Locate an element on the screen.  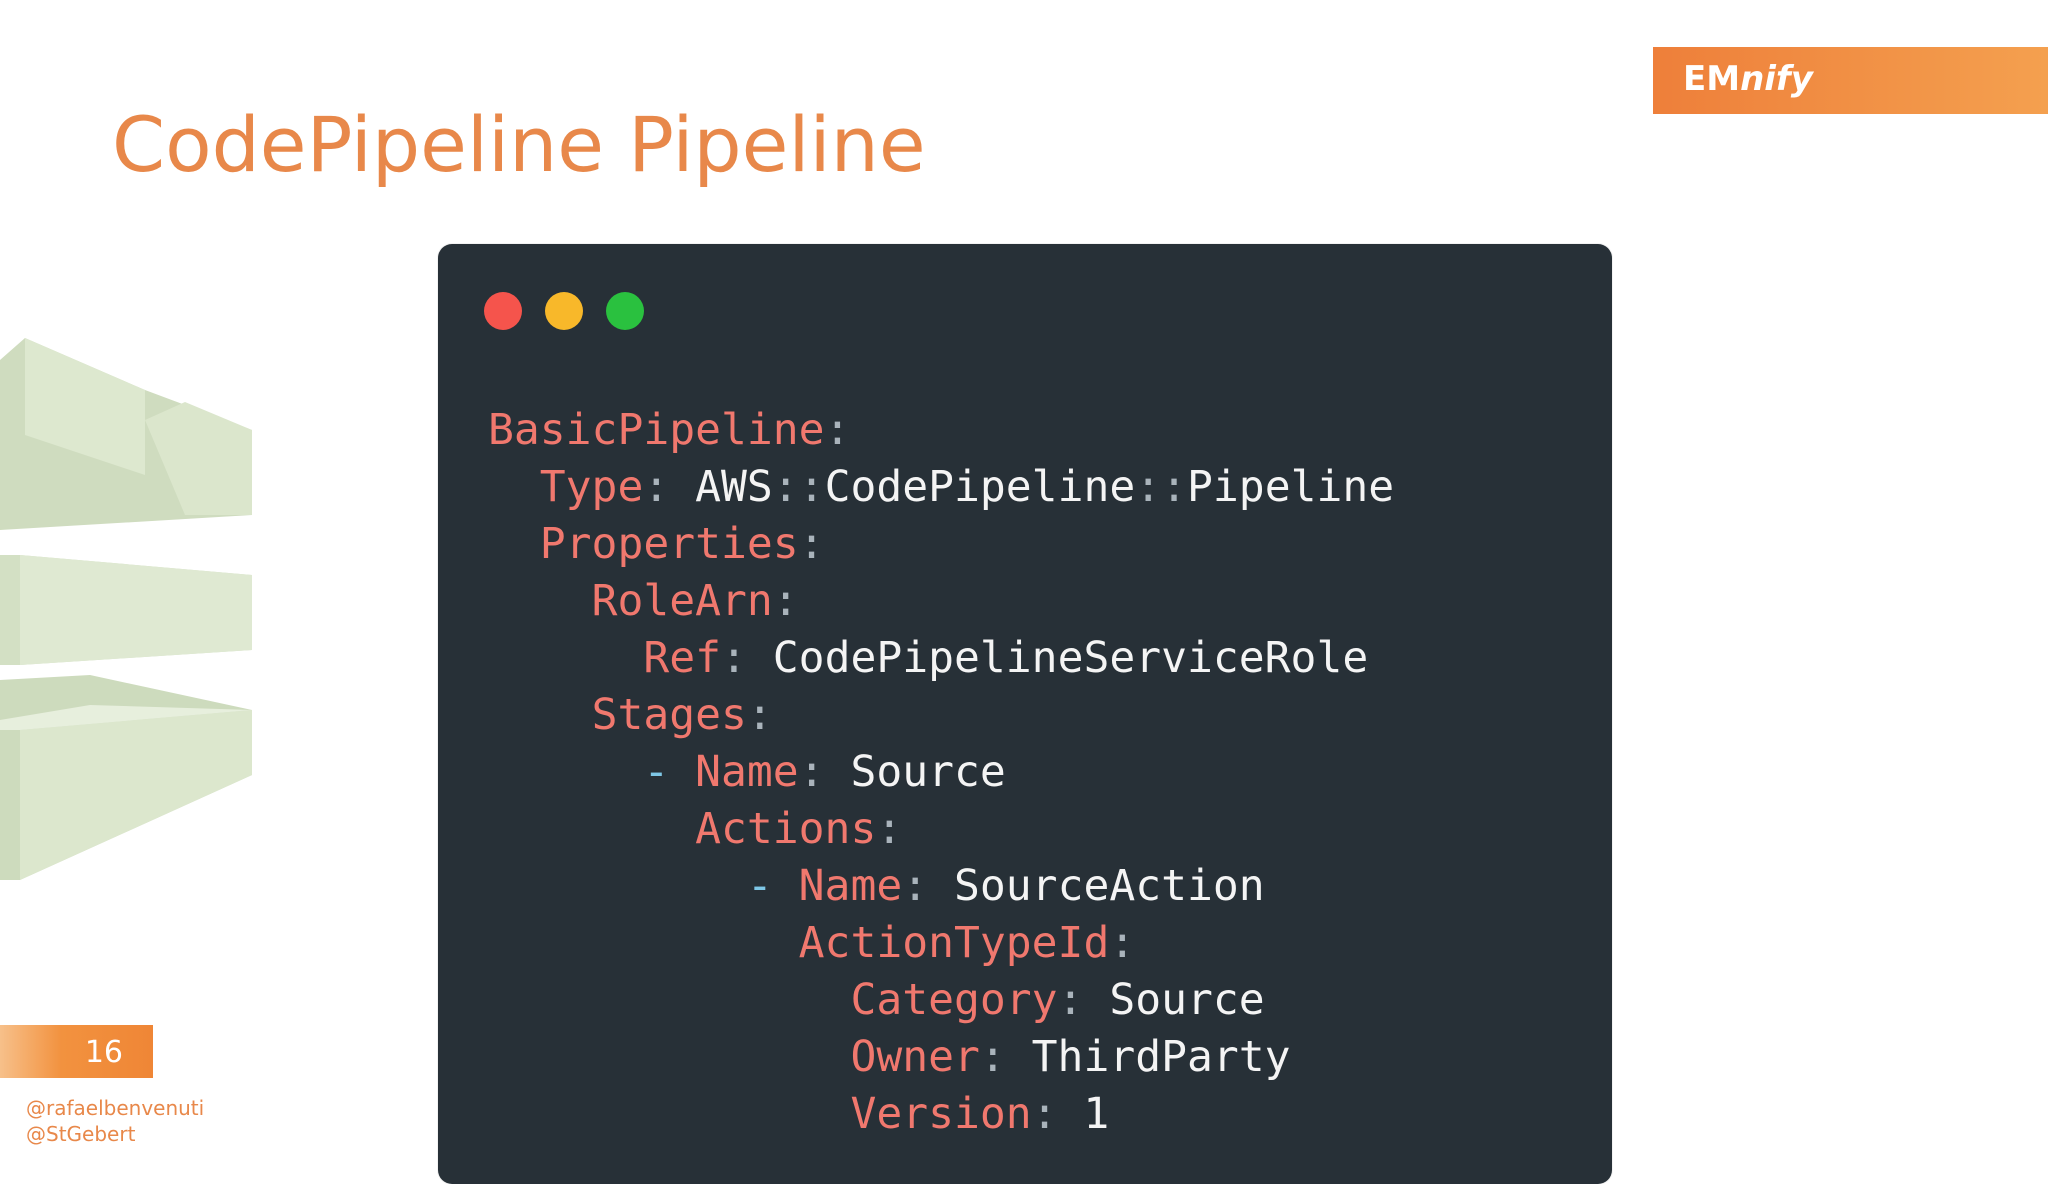
brand-logo: EMnify is located at coordinates (1748, 79).